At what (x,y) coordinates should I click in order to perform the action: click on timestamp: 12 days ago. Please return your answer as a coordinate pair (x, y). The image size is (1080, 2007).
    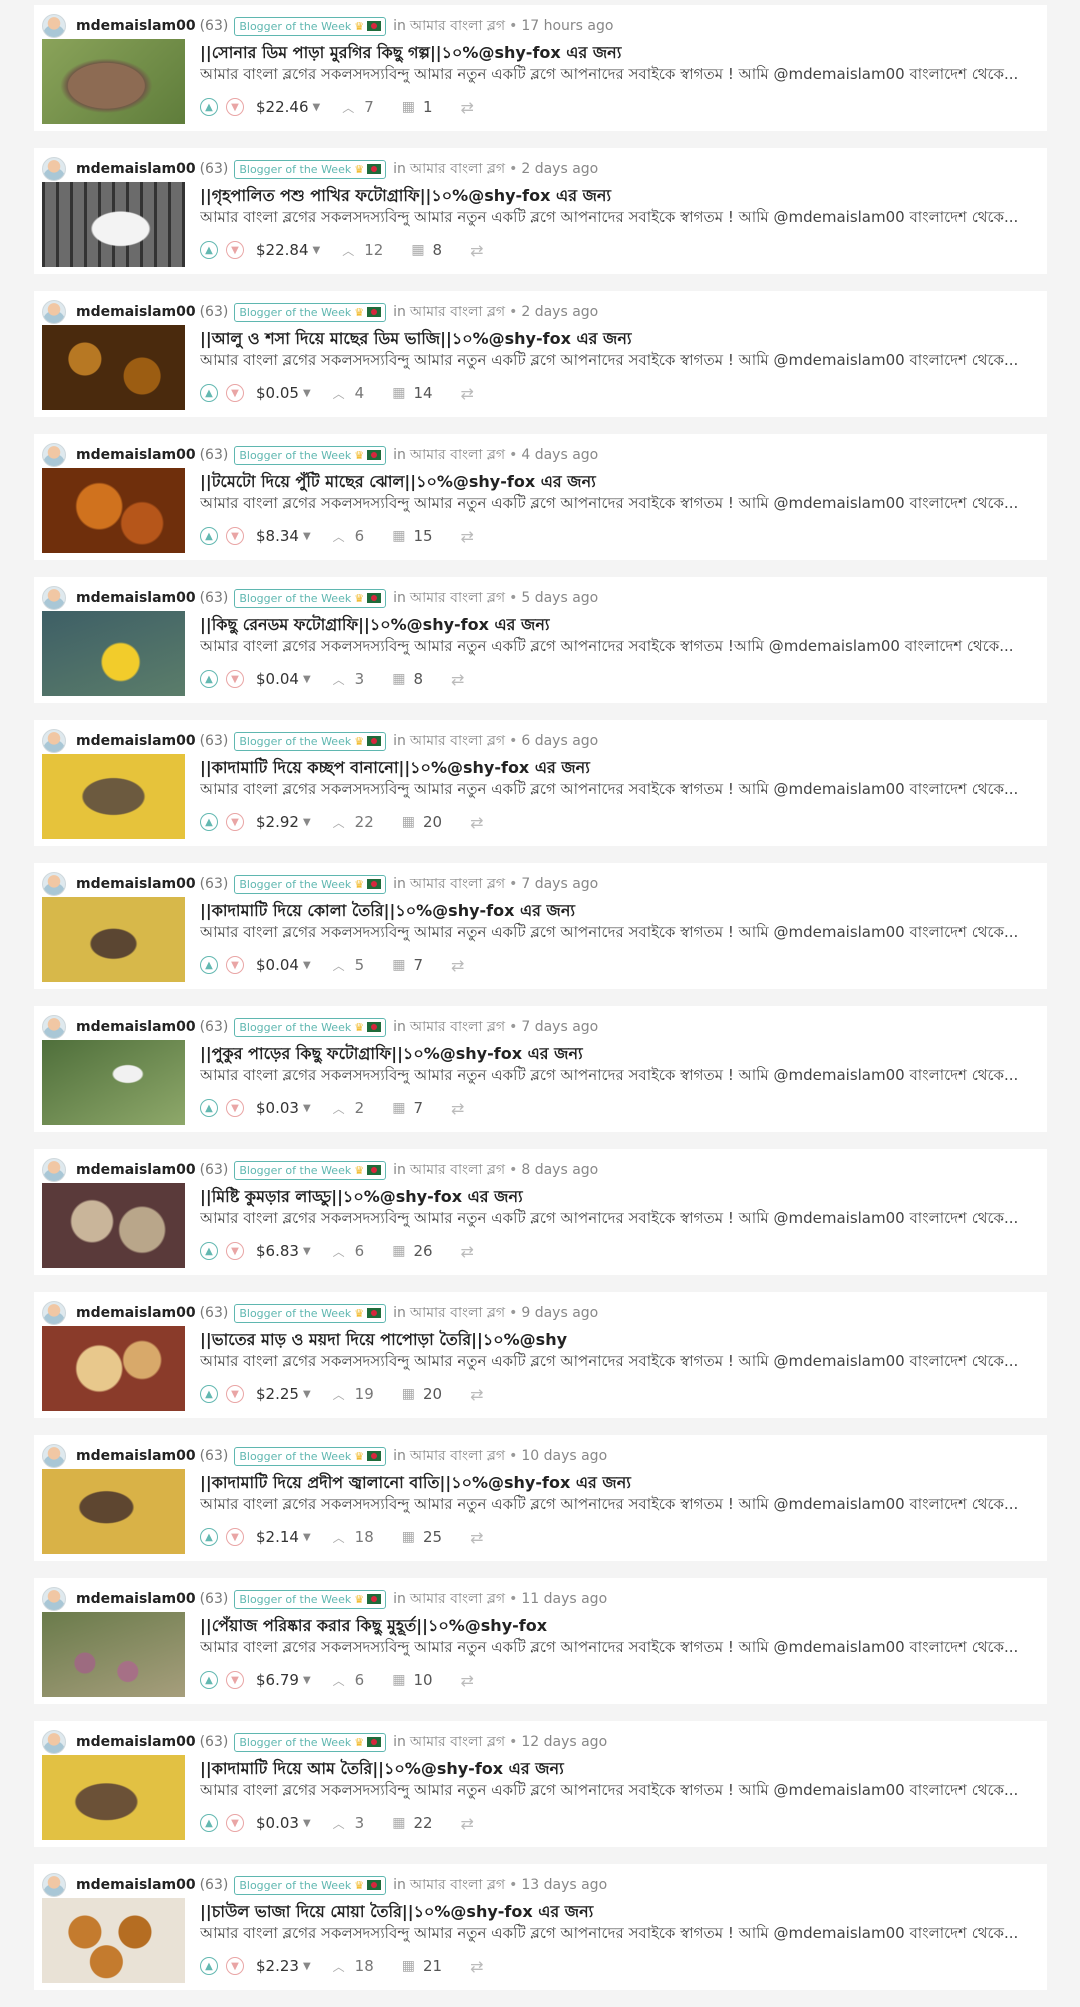
    Looking at the image, I should click on (564, 1742).